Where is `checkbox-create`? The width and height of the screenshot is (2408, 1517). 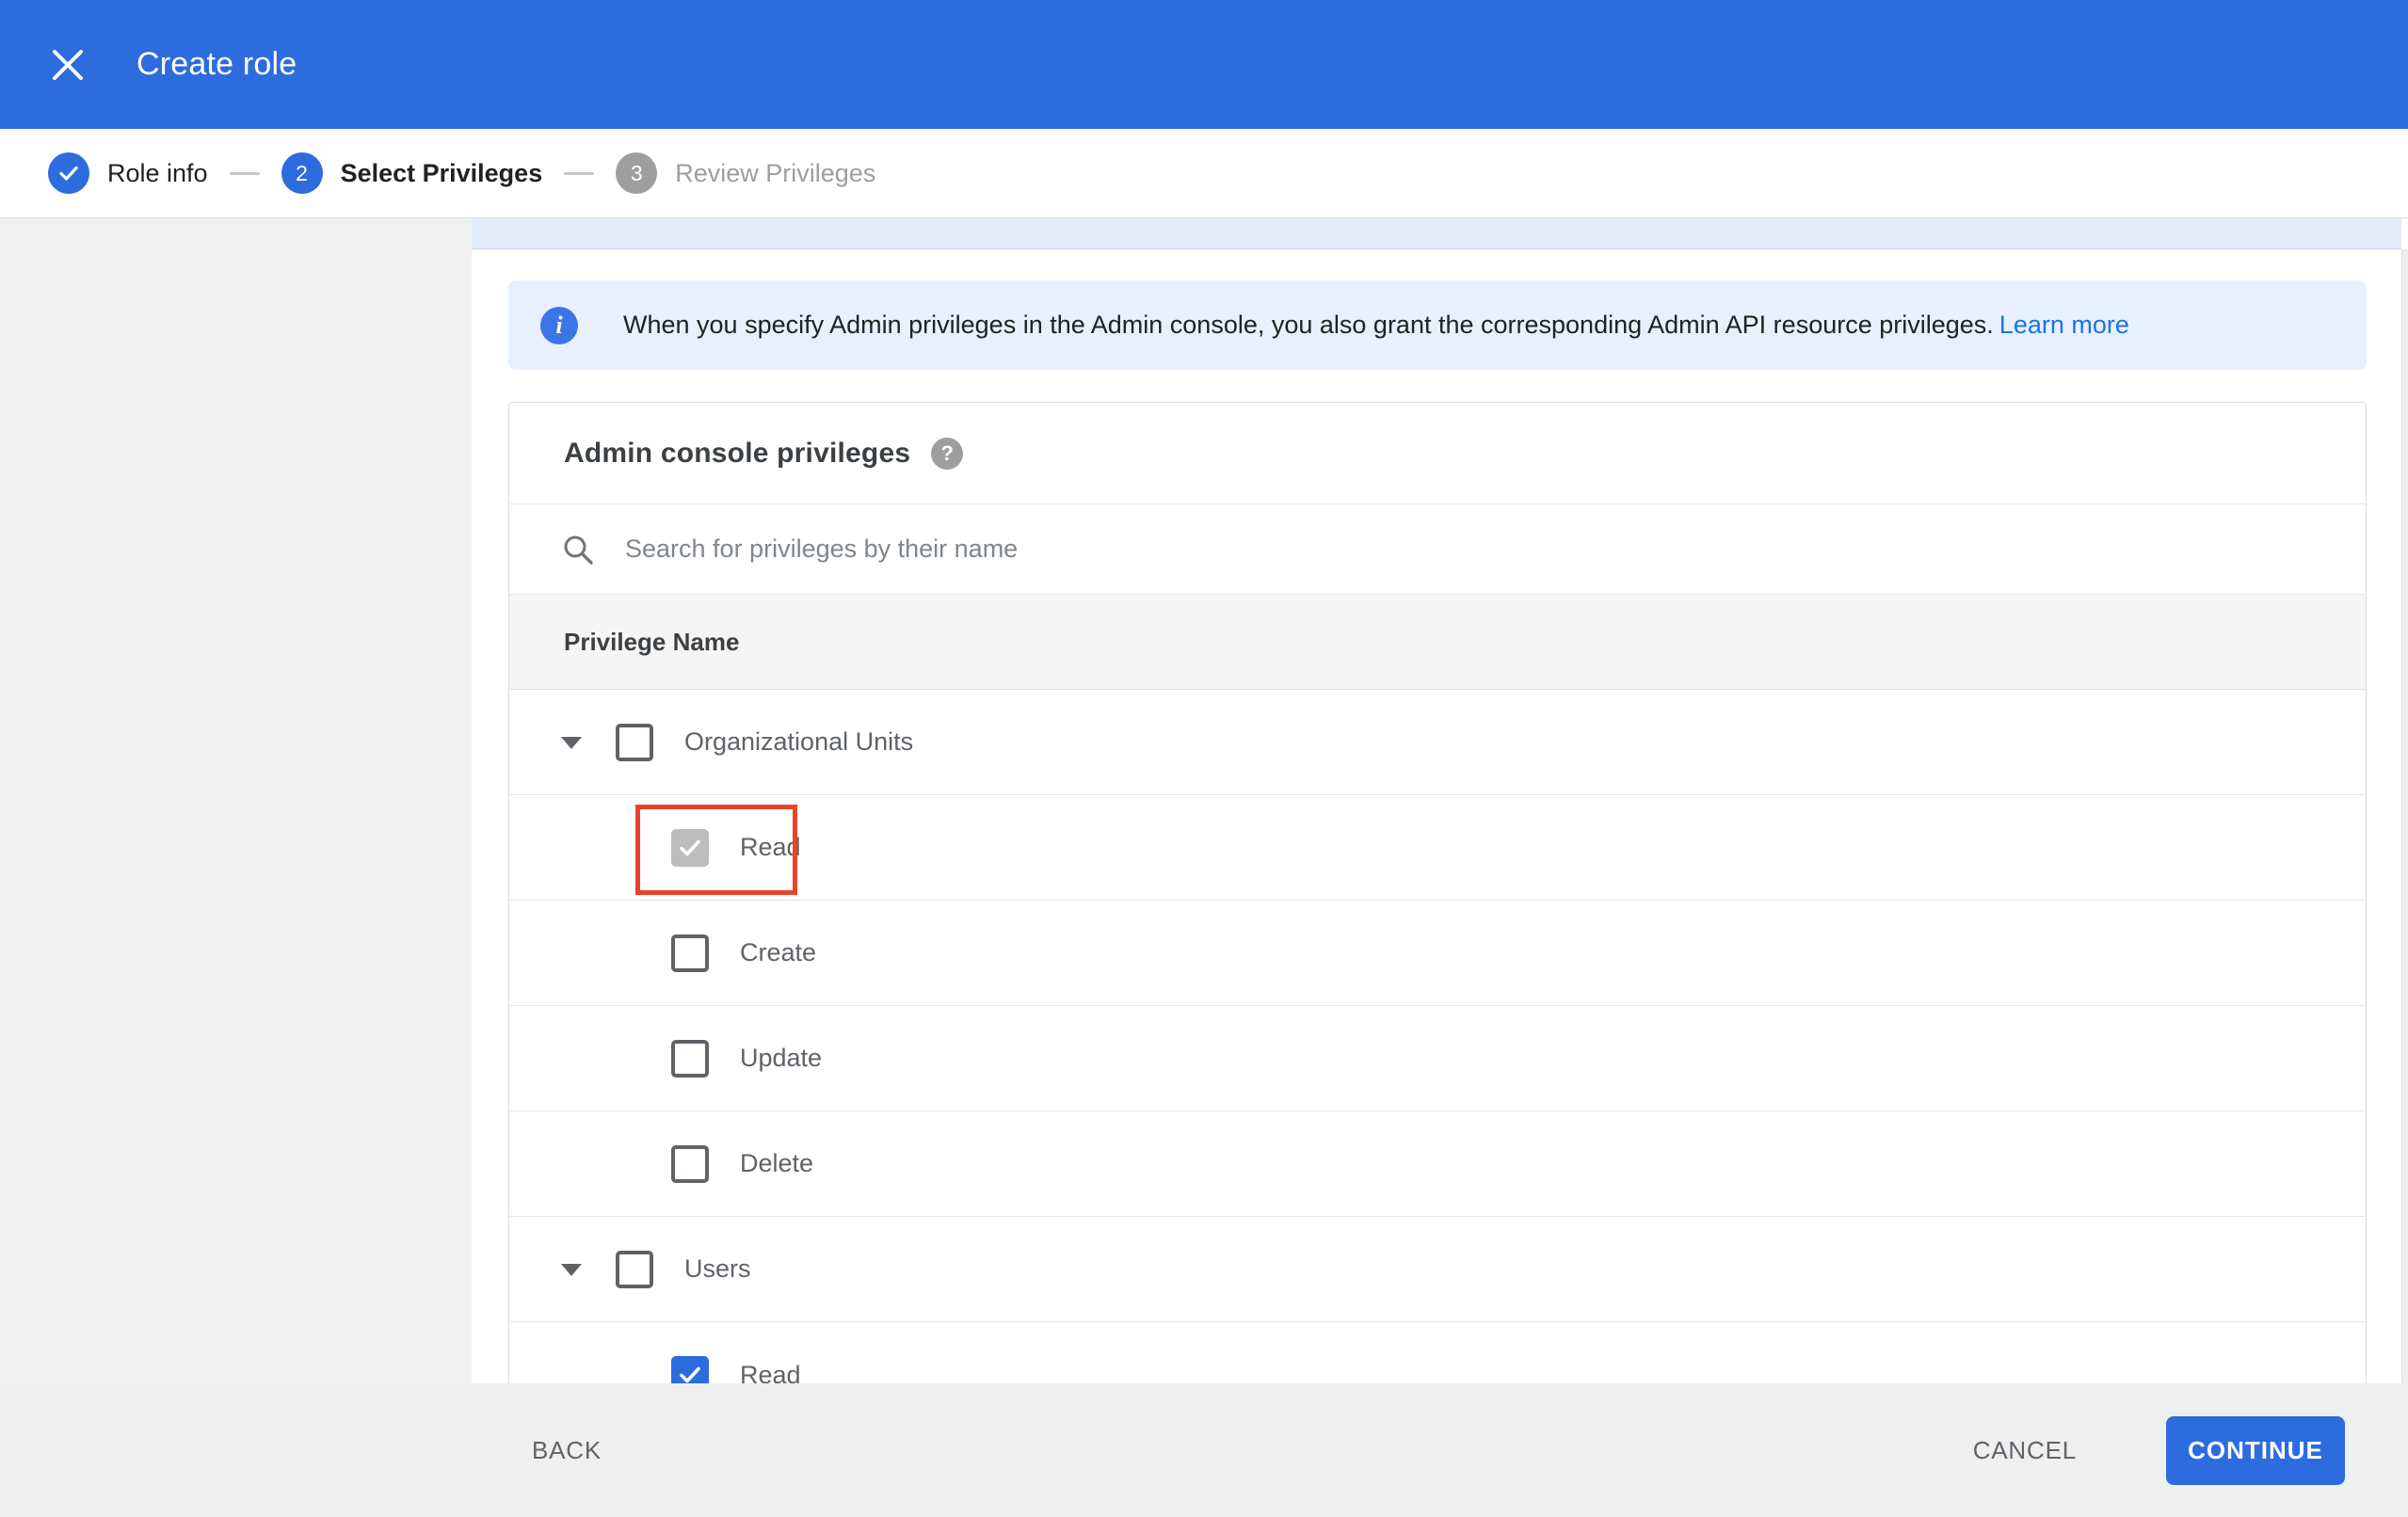
checkbox-create is located at coordinates (690, 953).